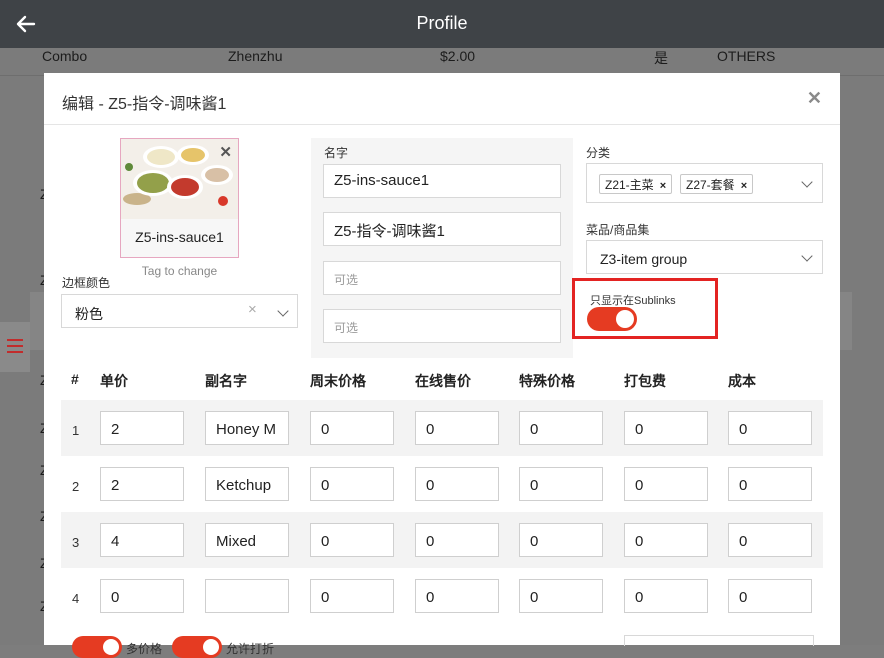 Image resolution: width=884 pixels, height=658 pixels. I want to click on sublinks-toggle, so click(612, 319).